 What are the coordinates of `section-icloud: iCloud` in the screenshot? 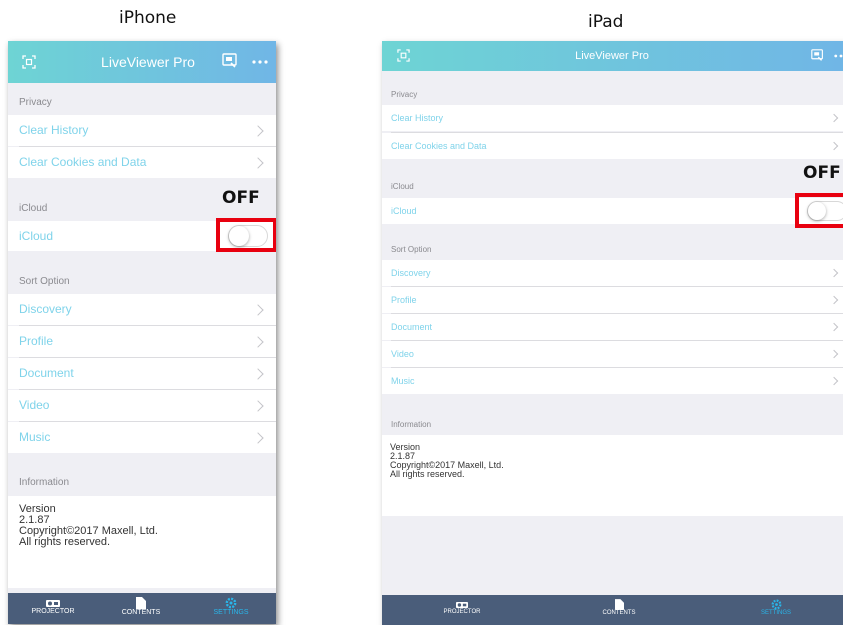 It's located at (402, 186).